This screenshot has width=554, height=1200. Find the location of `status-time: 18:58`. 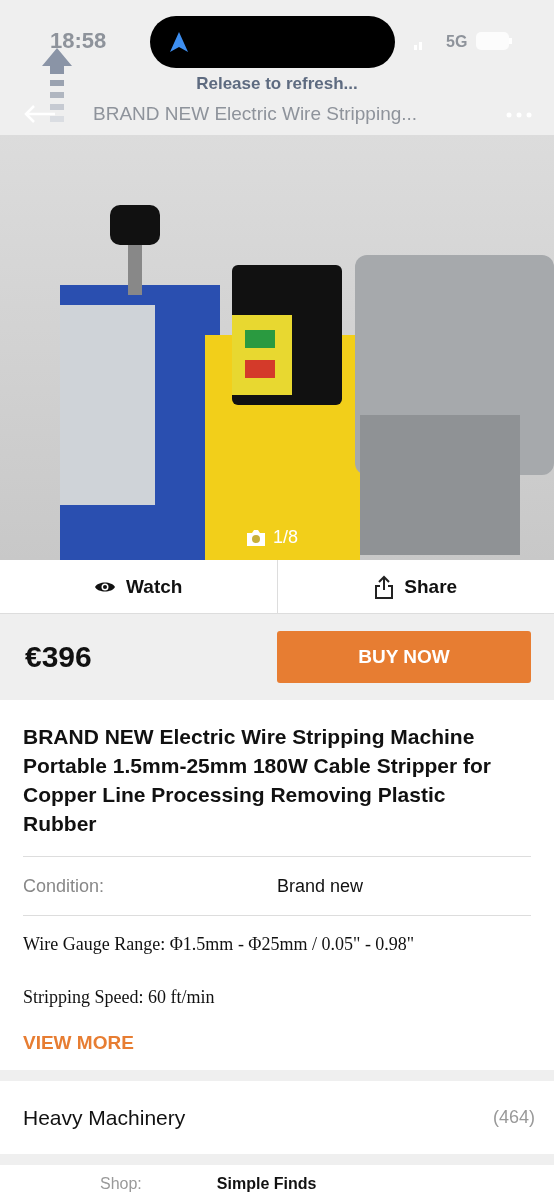

status-time: 18:58 is located at coordinates (78, 41).